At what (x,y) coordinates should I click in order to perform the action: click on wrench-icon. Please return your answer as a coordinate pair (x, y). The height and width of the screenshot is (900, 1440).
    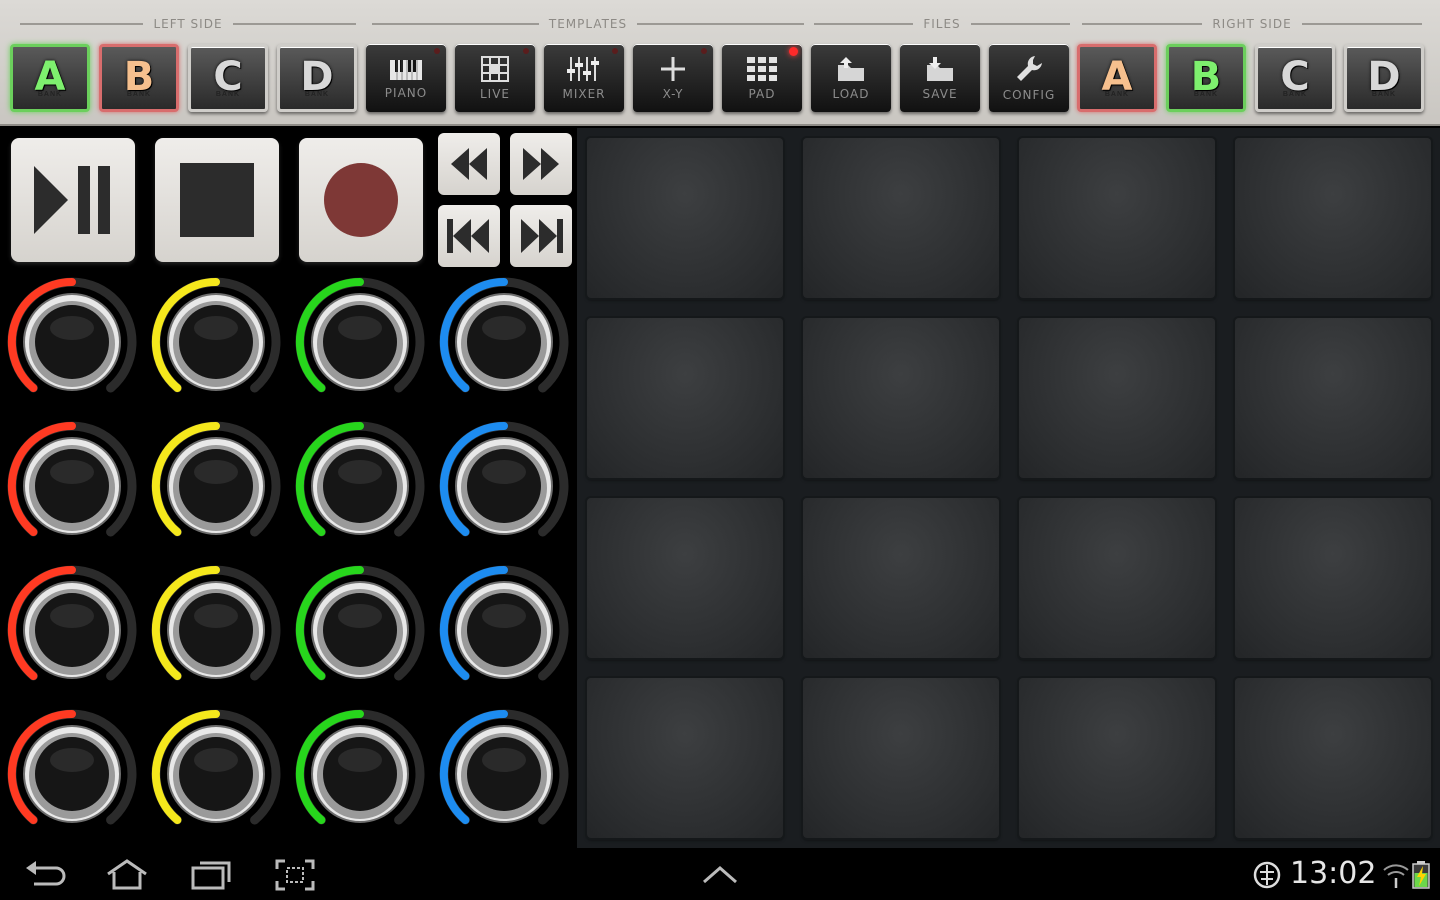
    Looking at the image, I should click on (1029, 68).